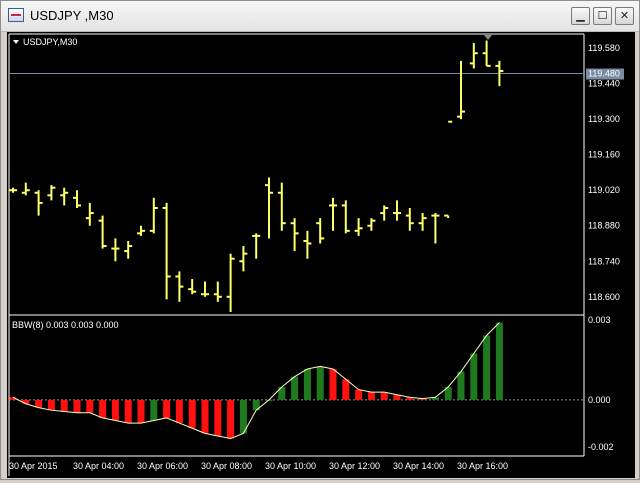 This screenshot has width=640, height=483. Describe the element at coordinates (33, 466) in the screenshot. I see `time-tick-label: 30 Apr 2015` at that location.